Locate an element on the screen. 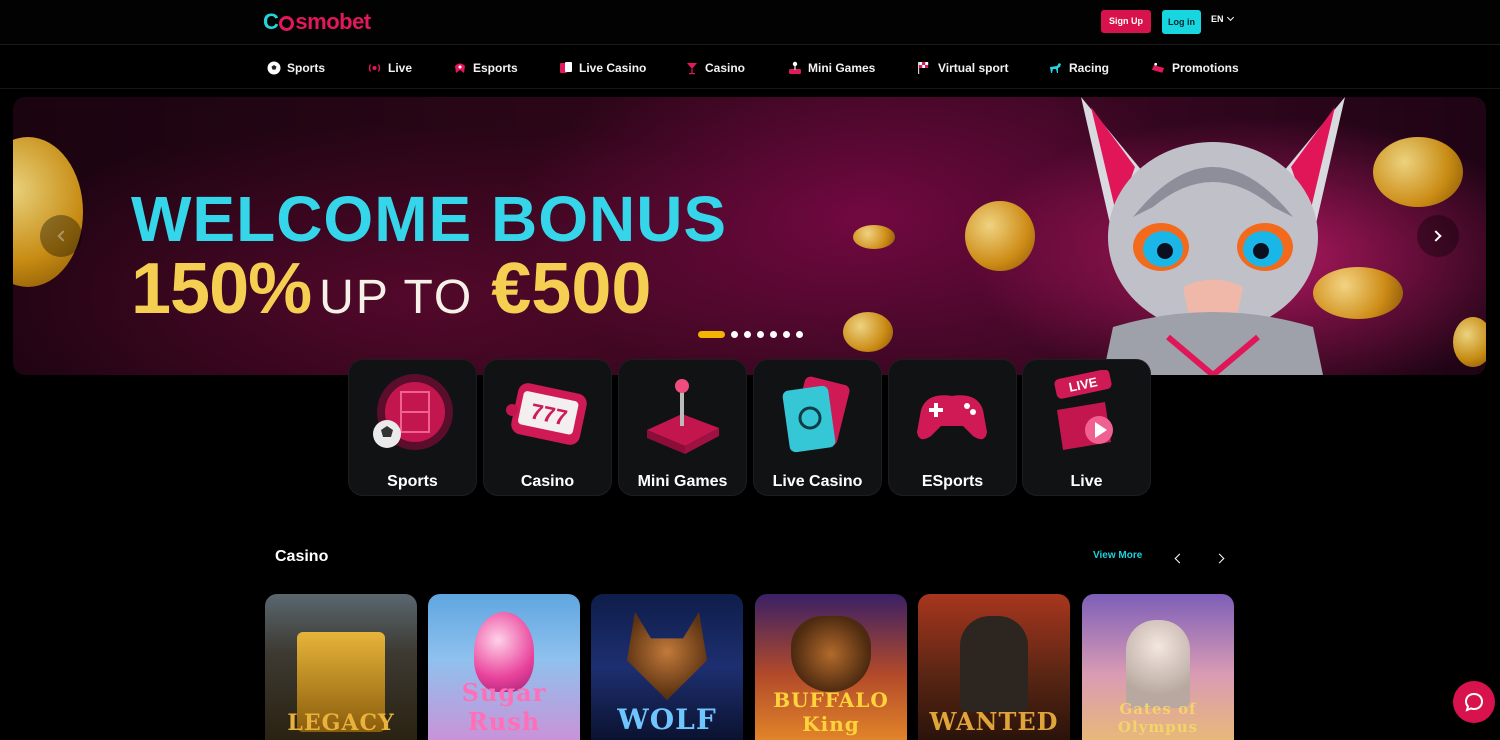 This screenshot has width=1500, height=740. chat-bubble-icon is located at coordinates (1474, 702).